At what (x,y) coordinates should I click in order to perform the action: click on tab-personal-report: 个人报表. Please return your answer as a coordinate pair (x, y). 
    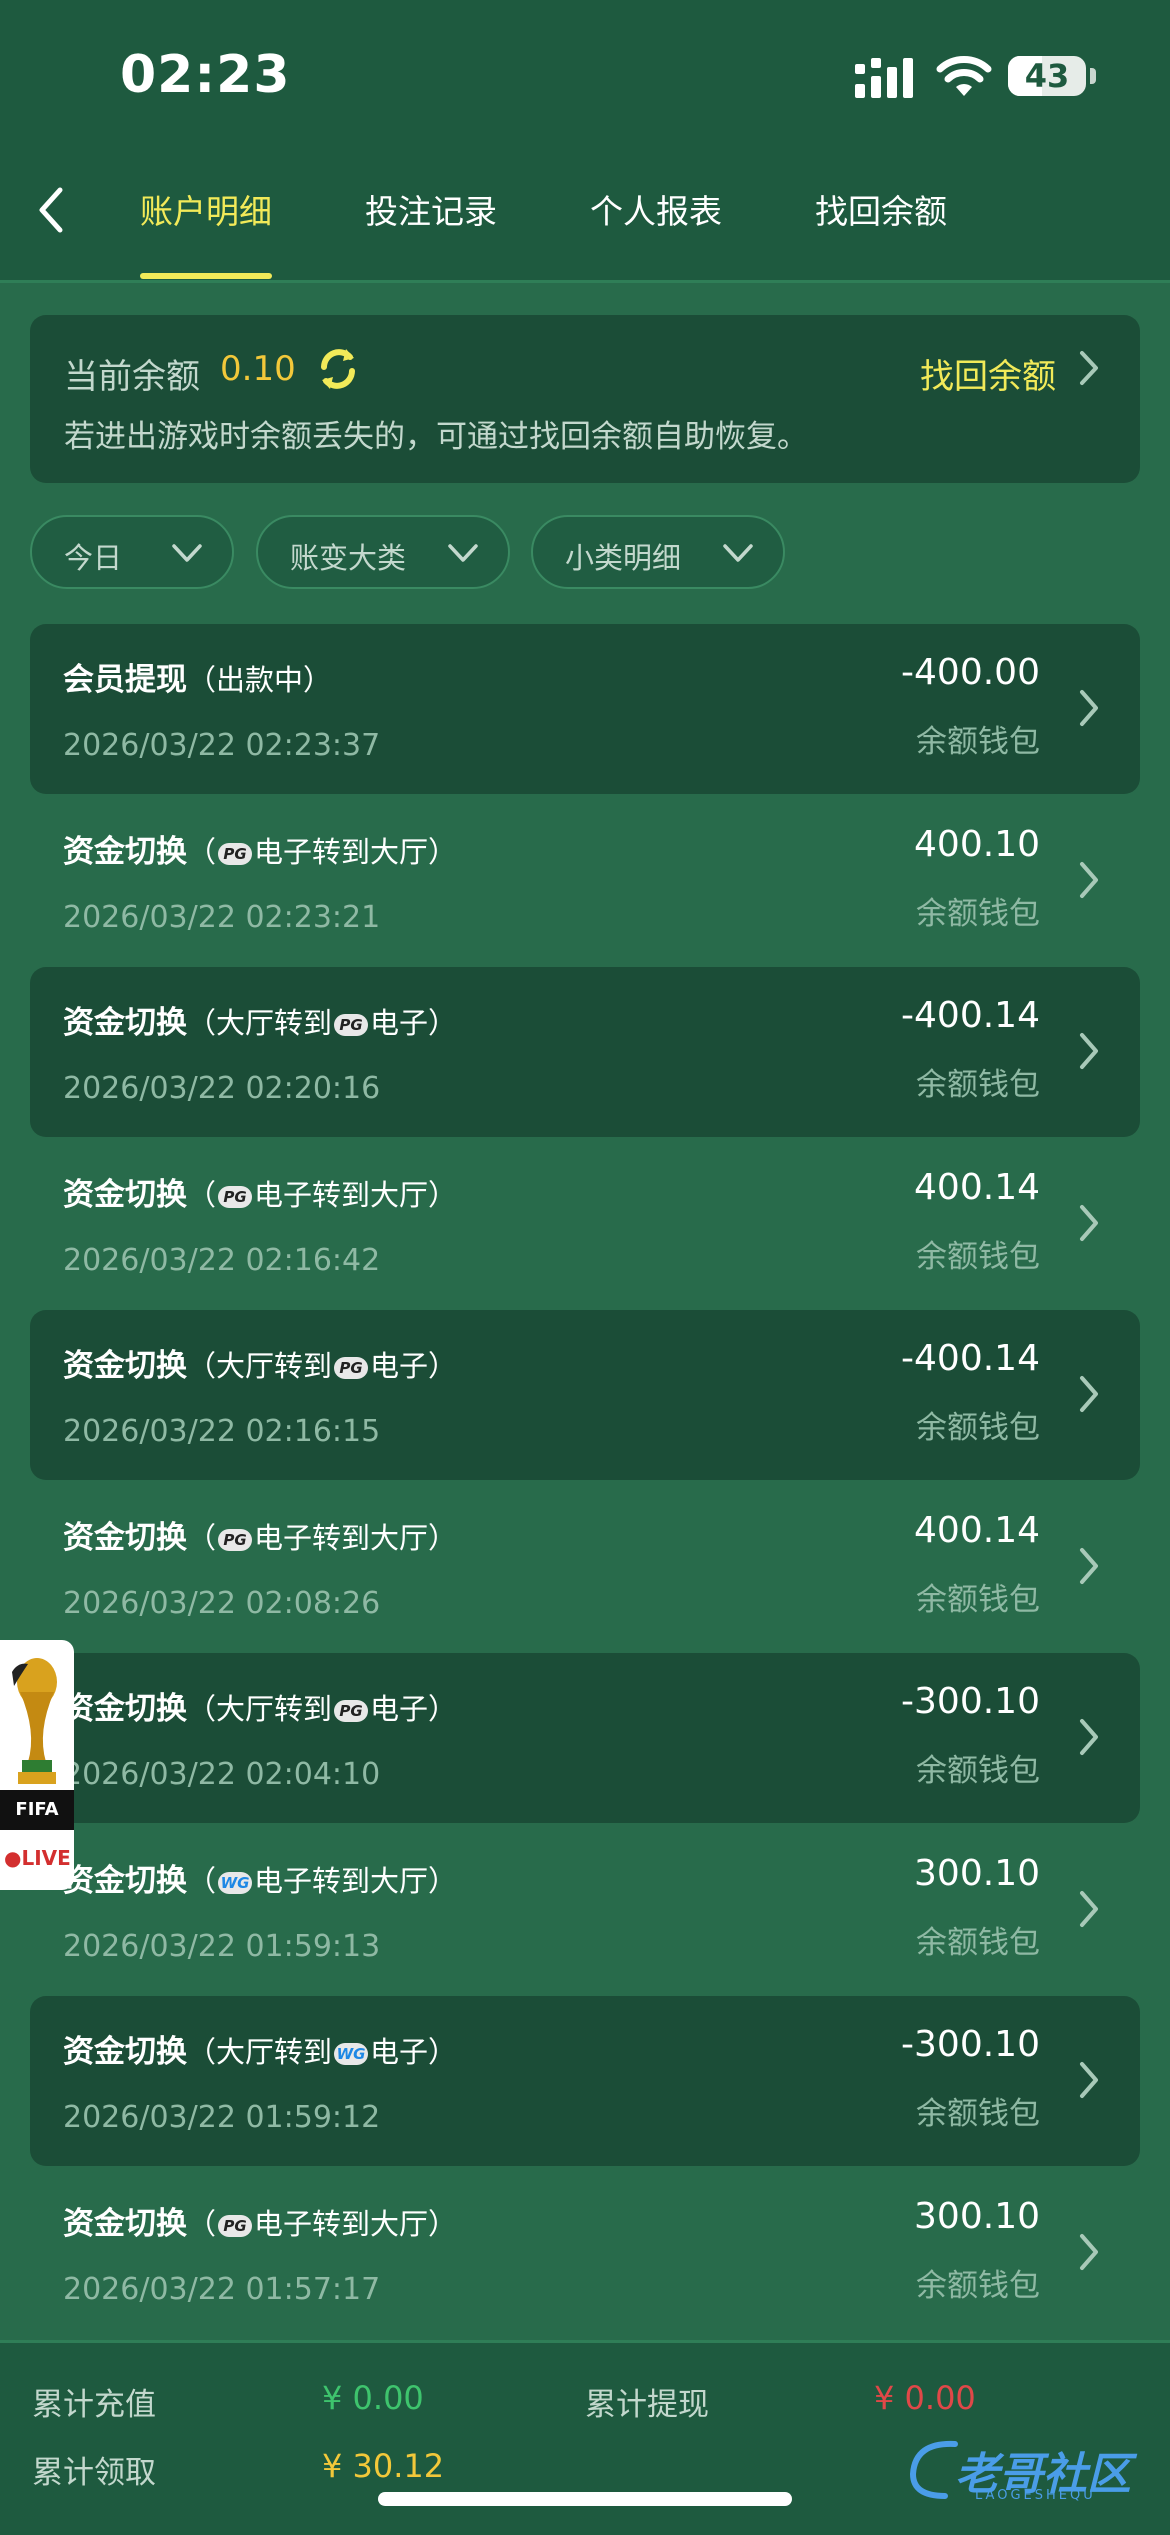
    Looking at the image, I should click on (656, 209).